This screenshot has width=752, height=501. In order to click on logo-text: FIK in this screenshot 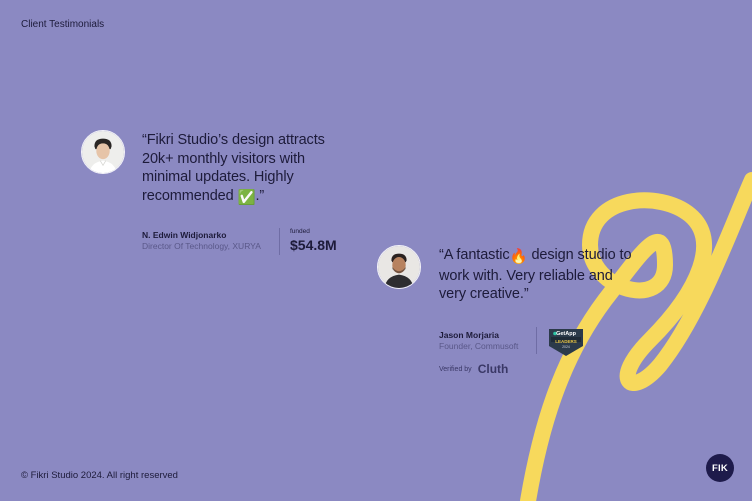, I will do `click(720, 468)`.